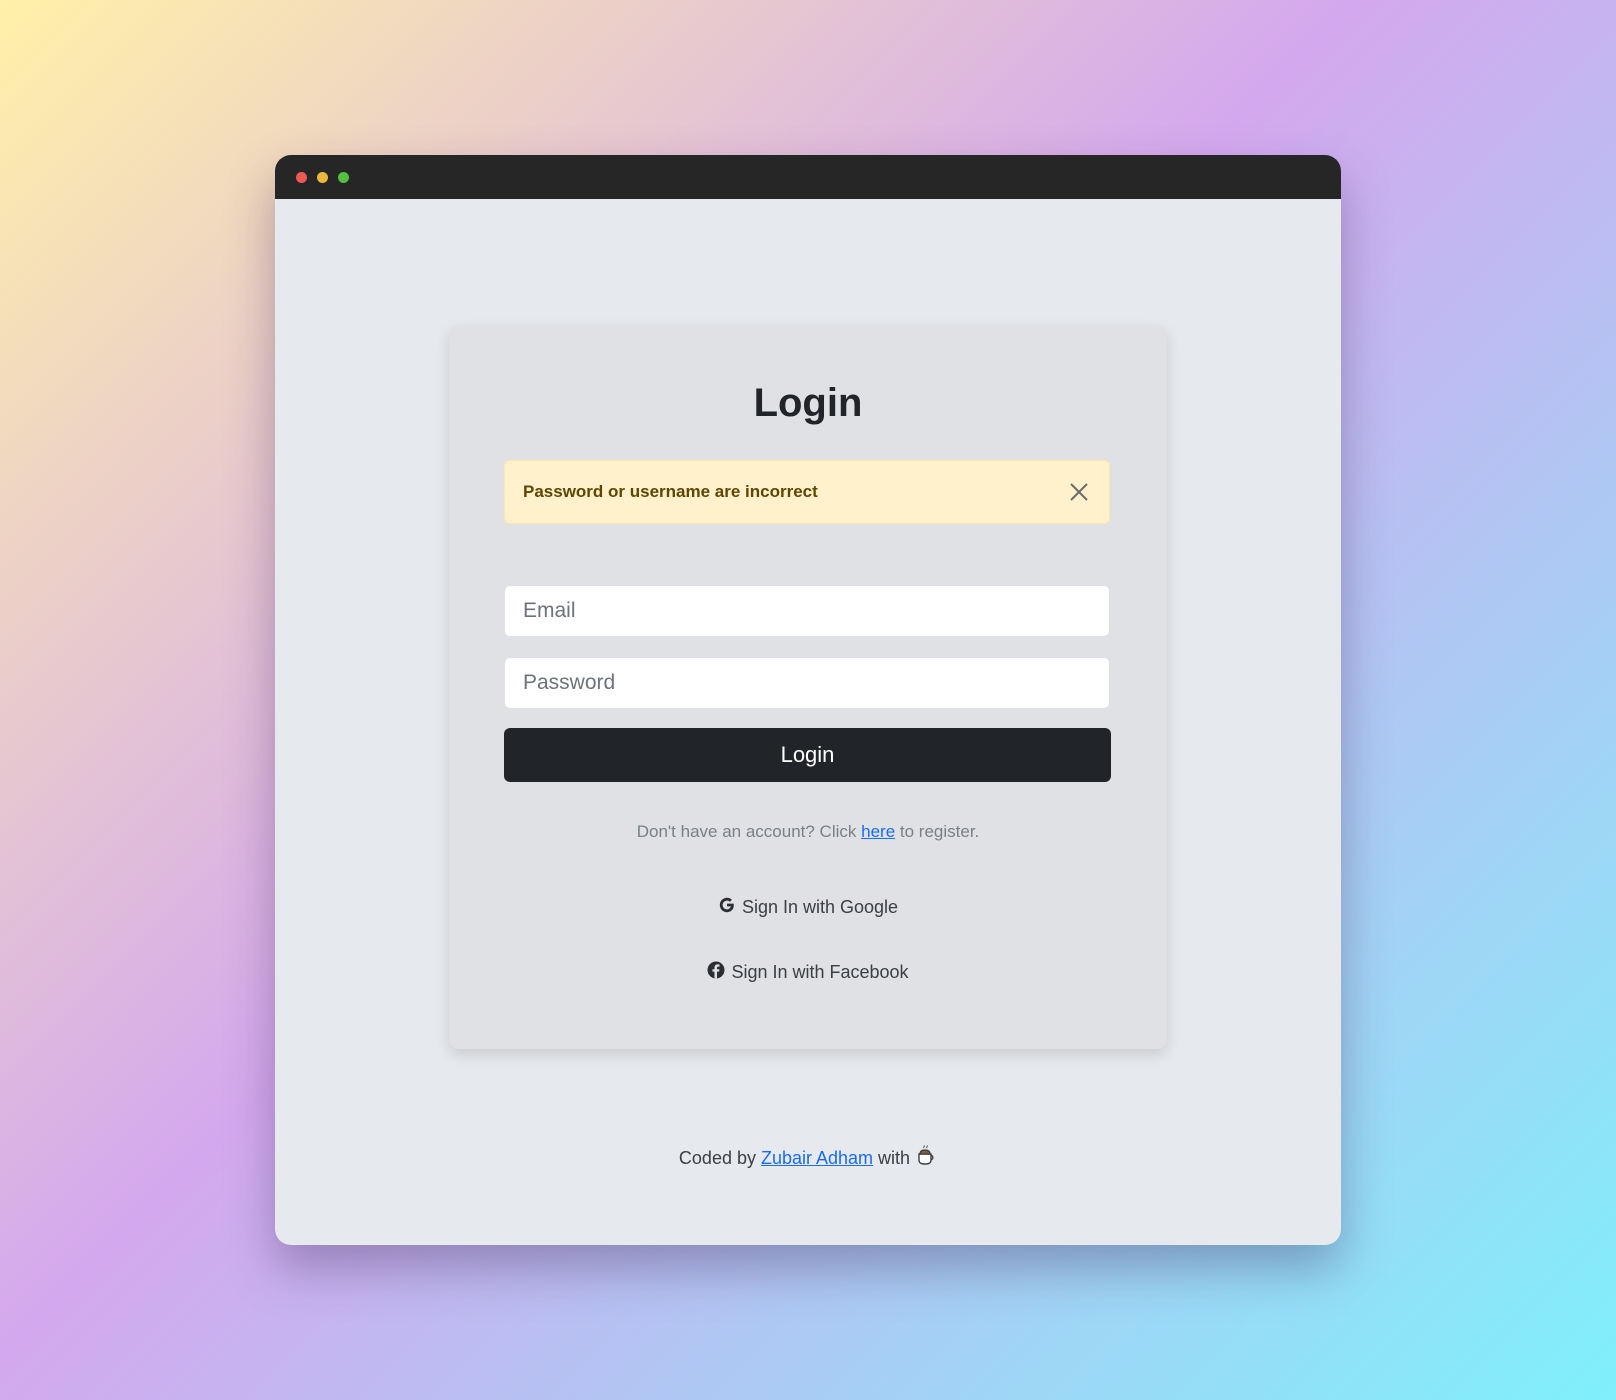  I want to click on google-signin-button: Sign In with Google, so click(808, 907).